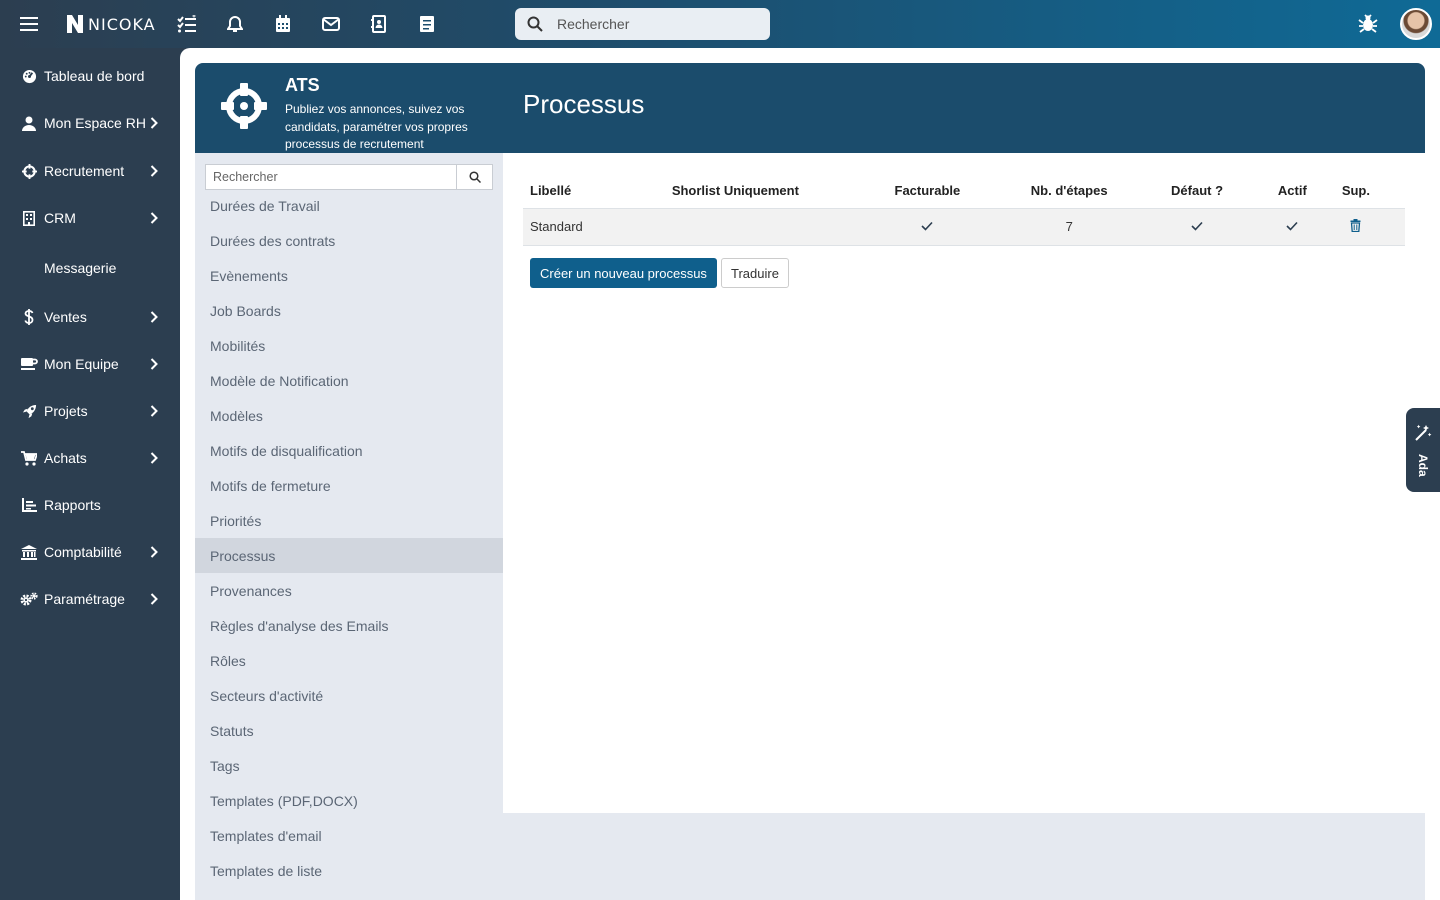  What do you see at coordinates (349, 310) in the screenshot?
I see `subnav-item-job-boards: Job Boards` at bounding box center [349, 310].